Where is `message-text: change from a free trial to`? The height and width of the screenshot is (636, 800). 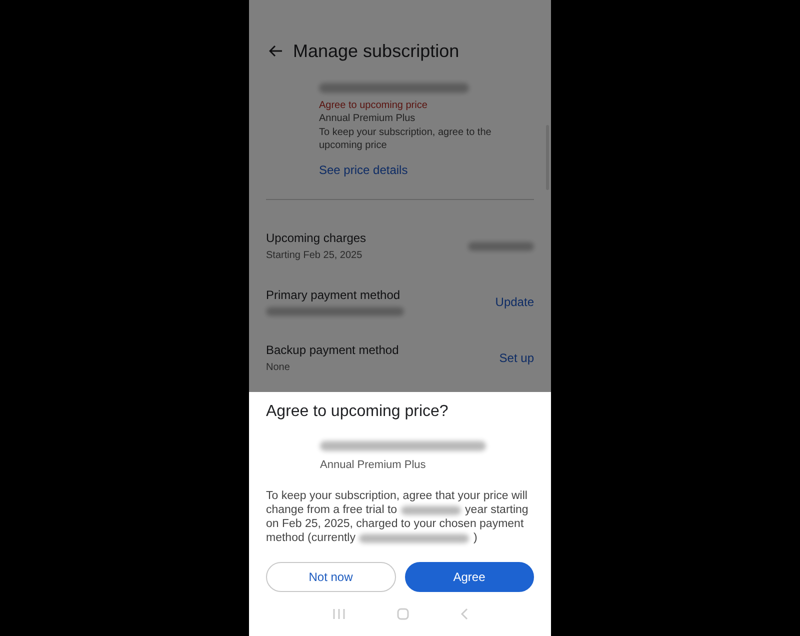
message-text: change from a free trial to is located at coordinates (332, 510).